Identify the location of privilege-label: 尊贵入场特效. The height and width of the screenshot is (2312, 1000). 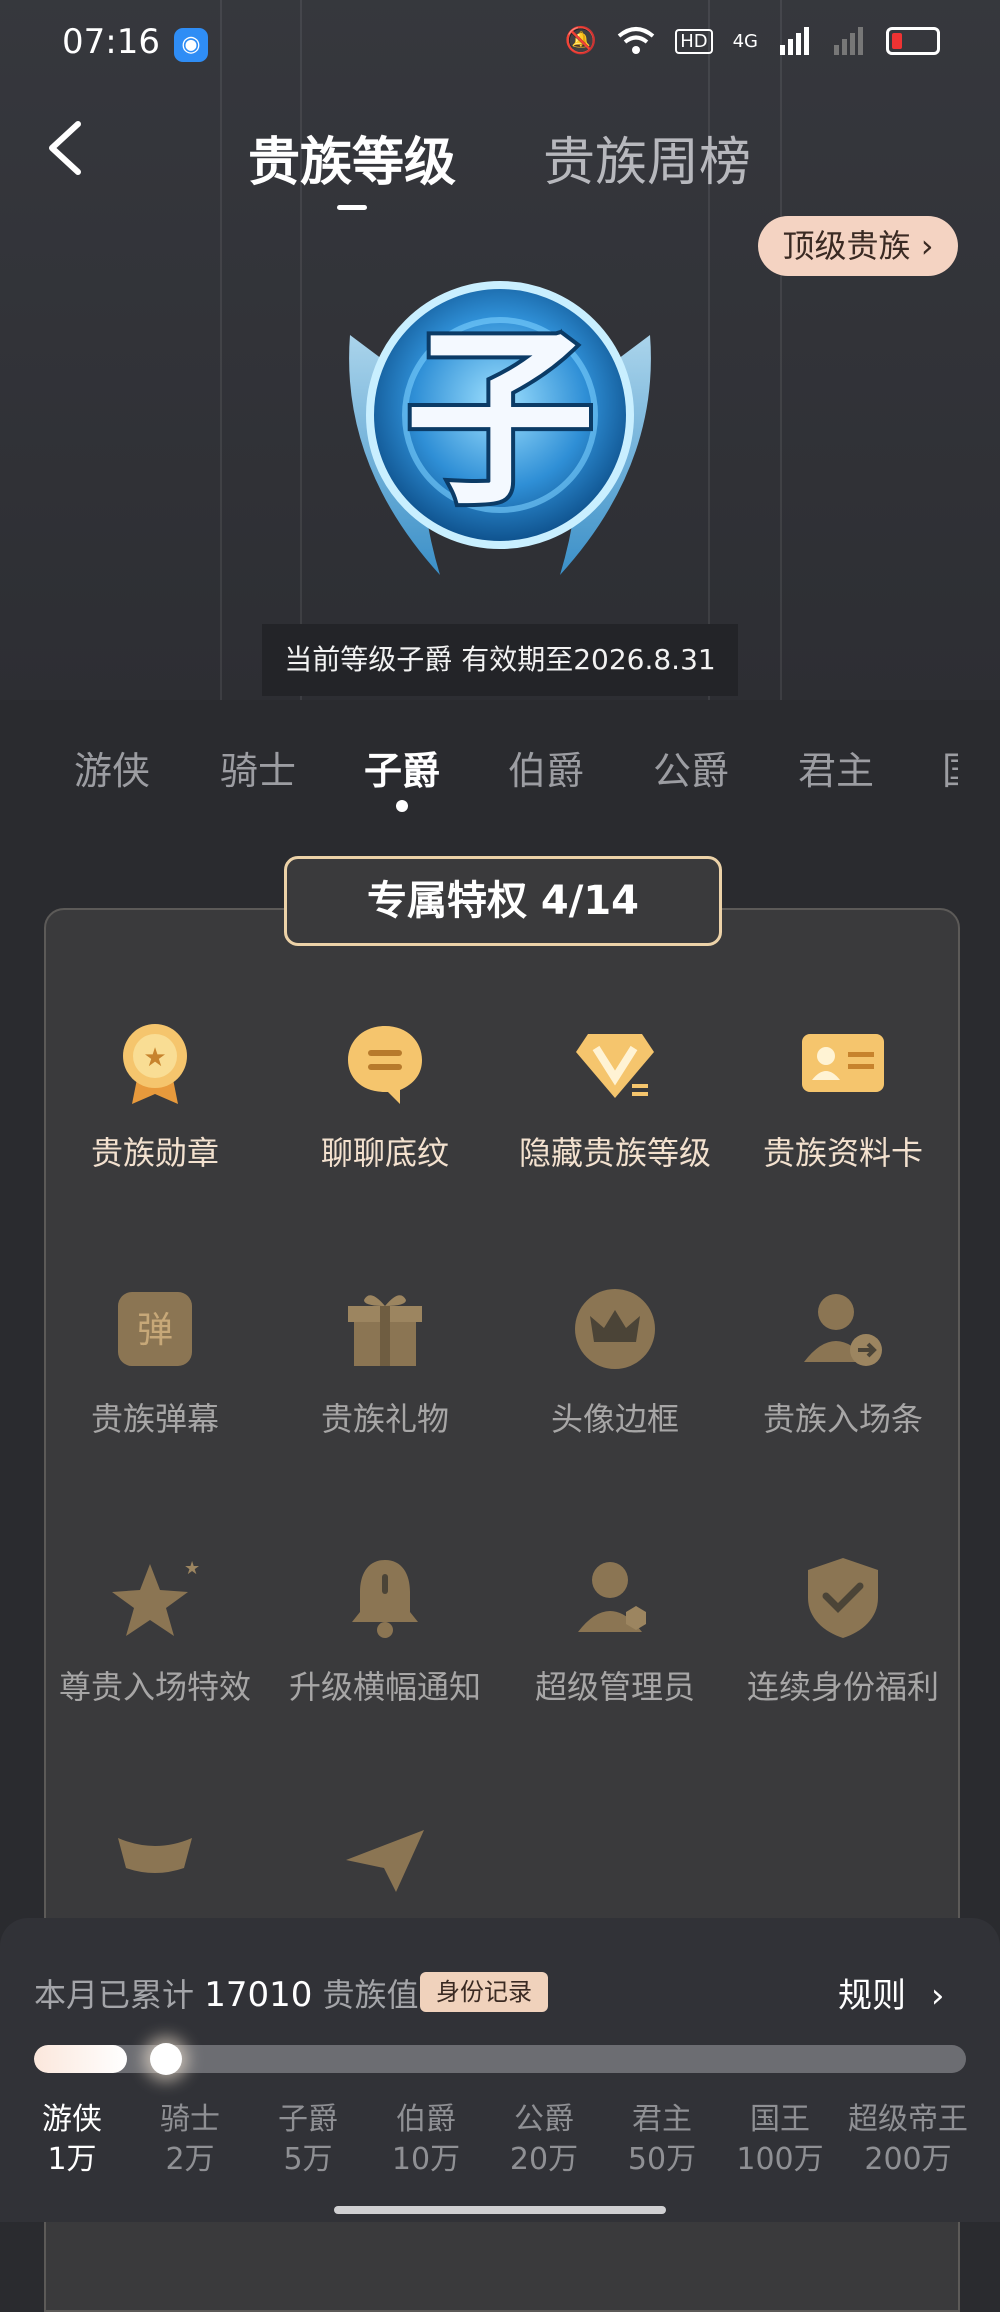
(154, 1687).